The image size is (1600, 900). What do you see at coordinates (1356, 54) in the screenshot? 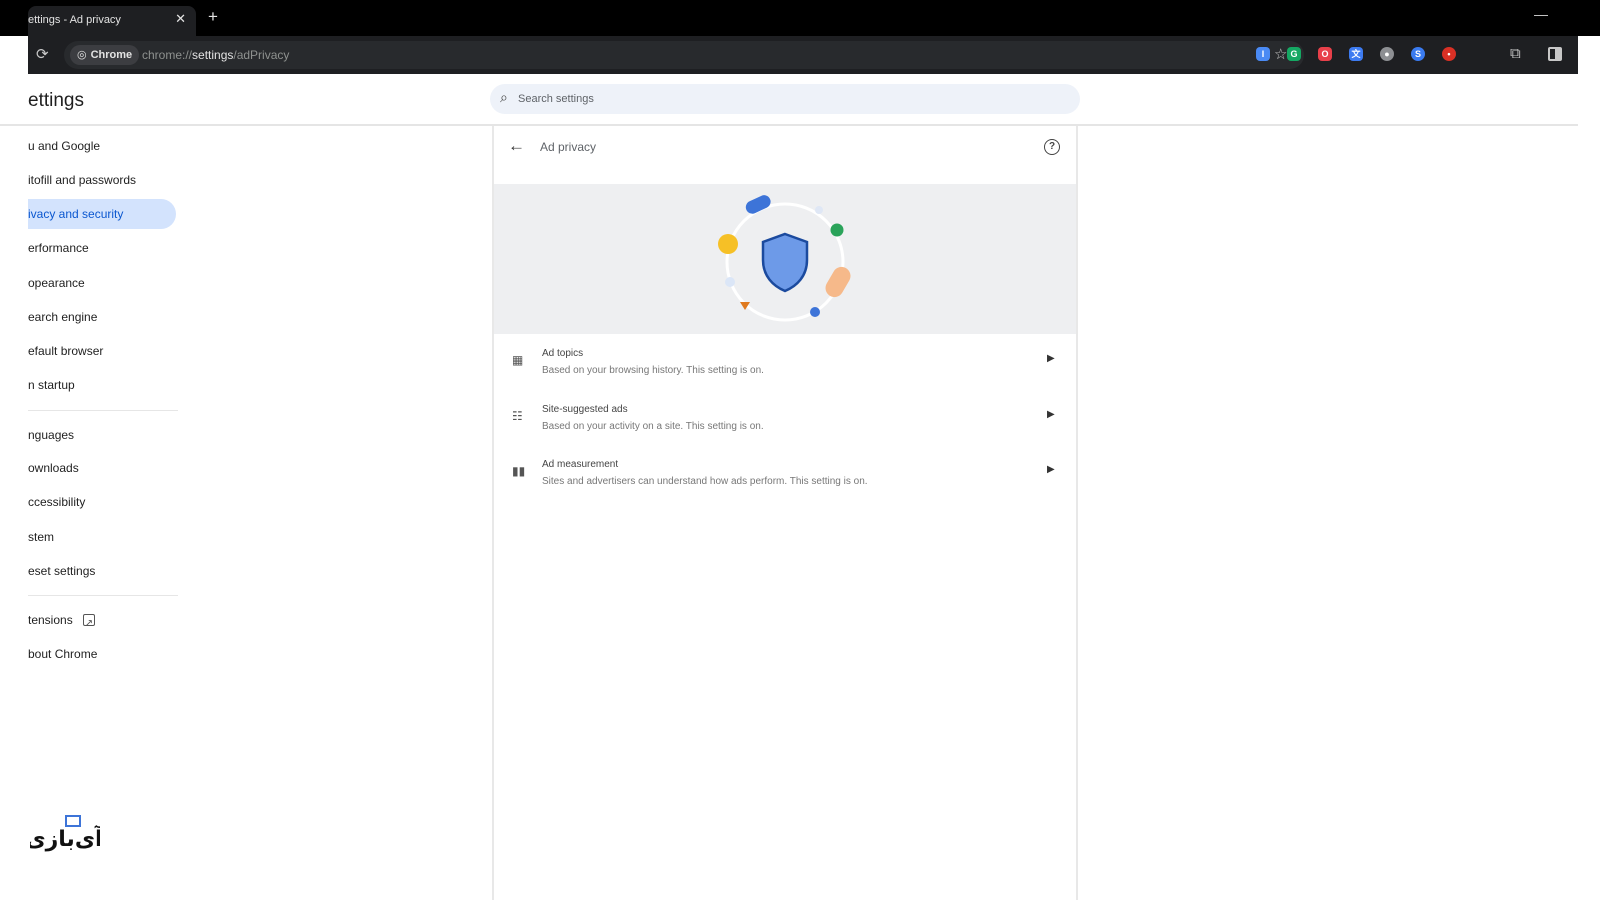
I see `extension-translate-icon: 文` at bounding box center [1356, 54].